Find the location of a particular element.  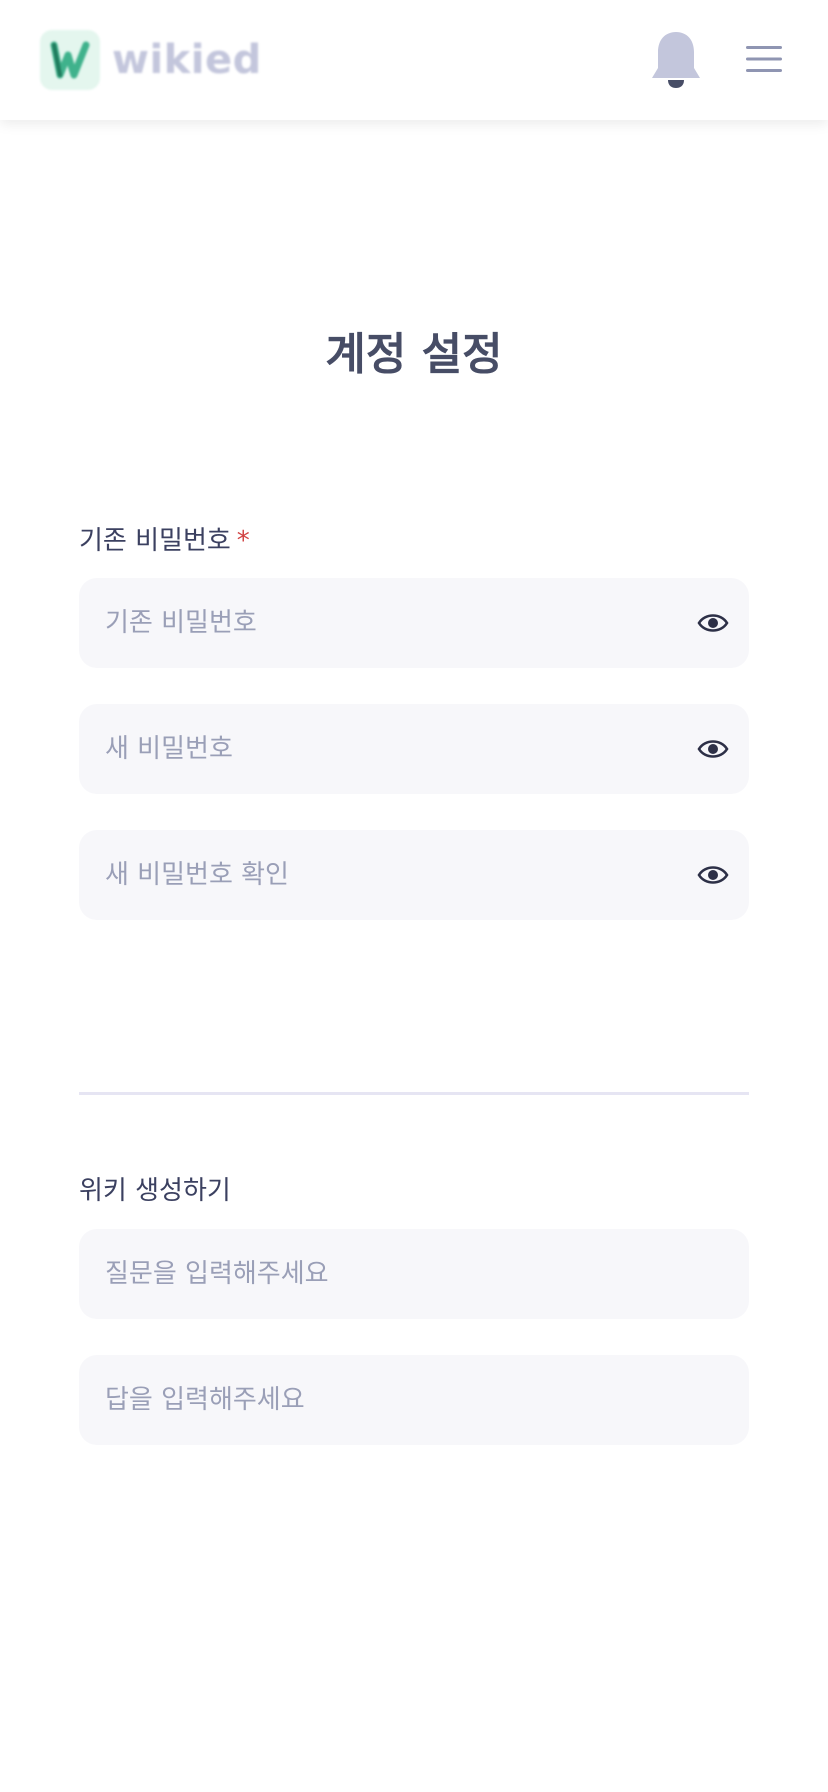

hamburger-menu-icon is located at coordinates (764, 59).